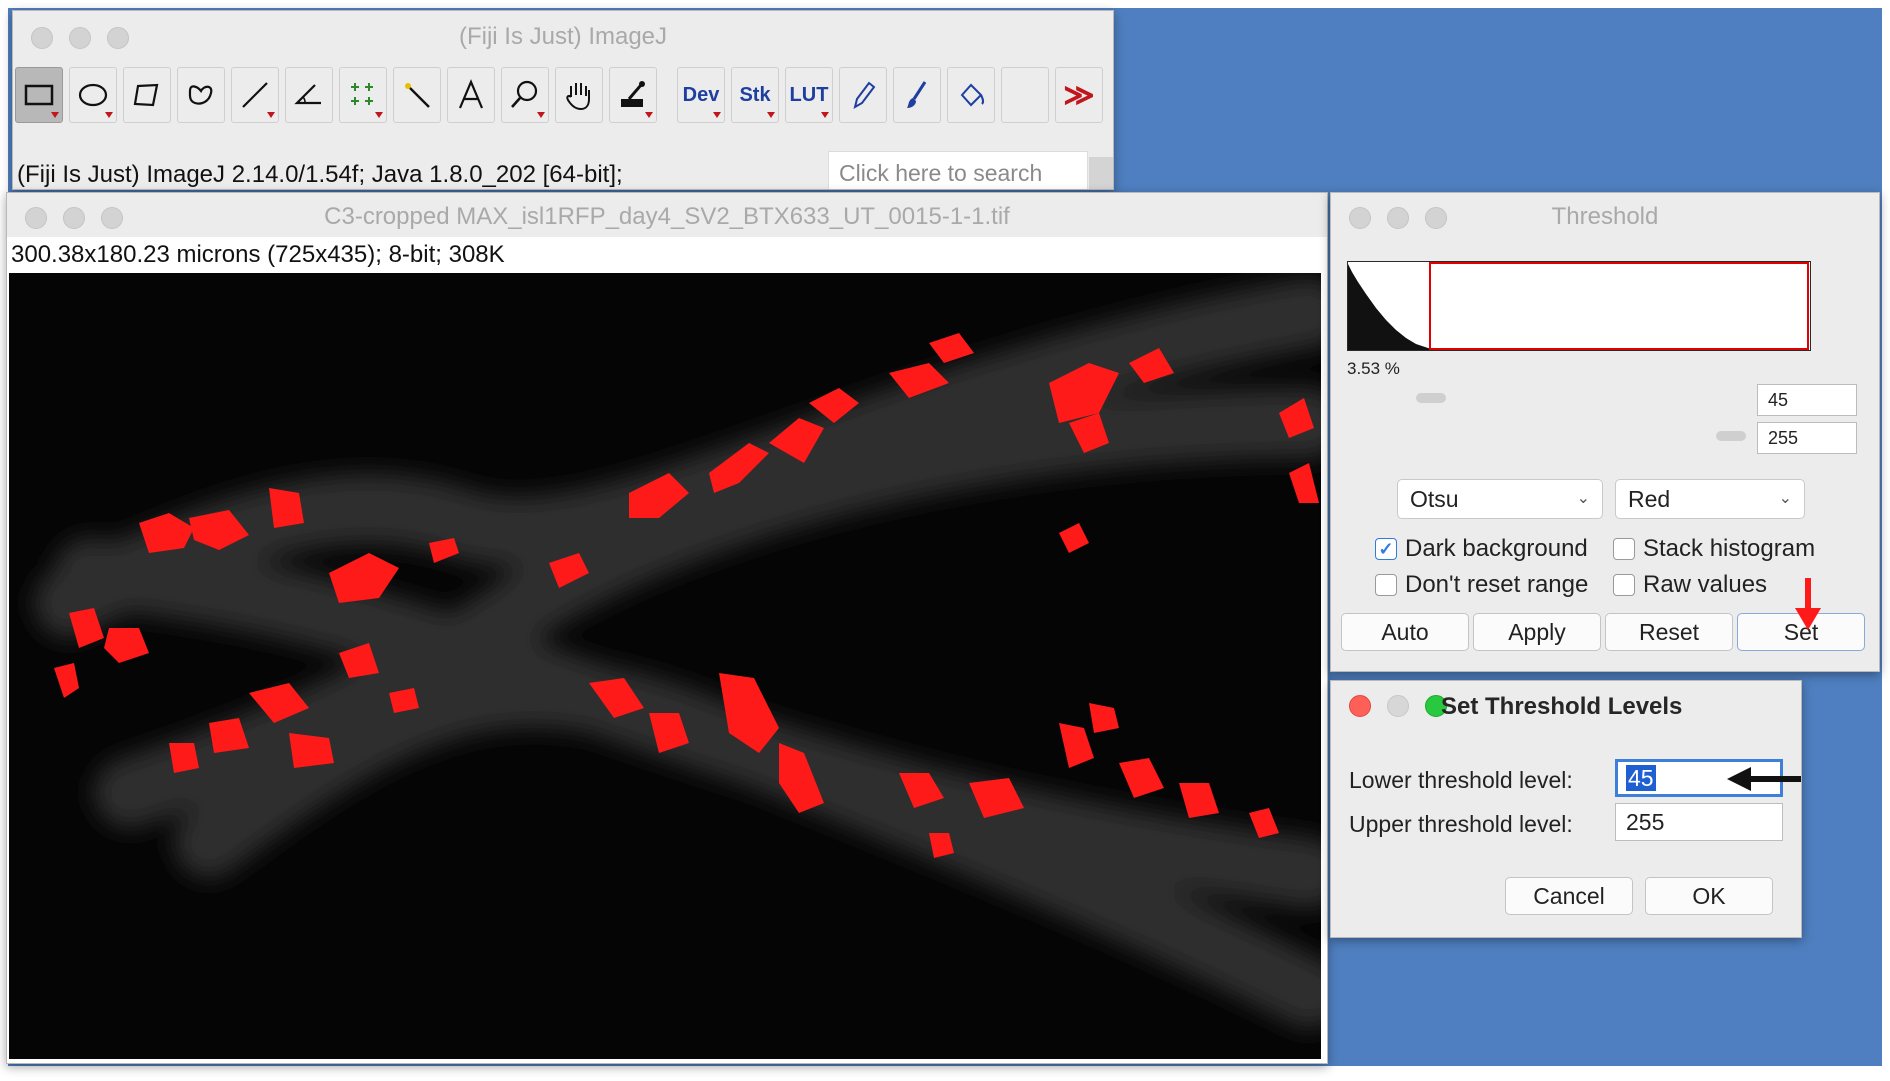 This screenshot has width=1890, height=1081. What do you see at coordinates (1807, 438) in the screenshot?
I see `max-value-field: 255` at bounding box center [1807, 438].